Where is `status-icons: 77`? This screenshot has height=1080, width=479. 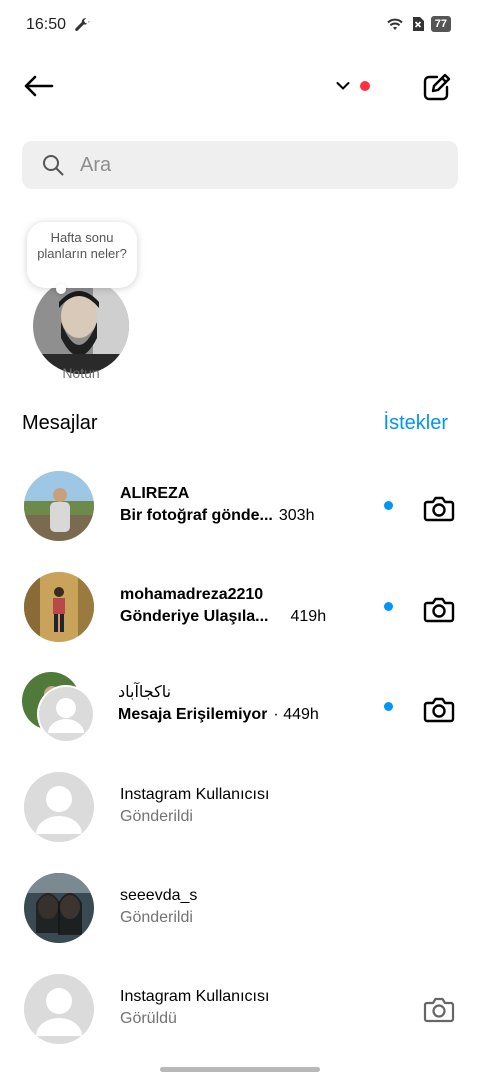
status-icons: 77 is located at coordinates (418, 24).